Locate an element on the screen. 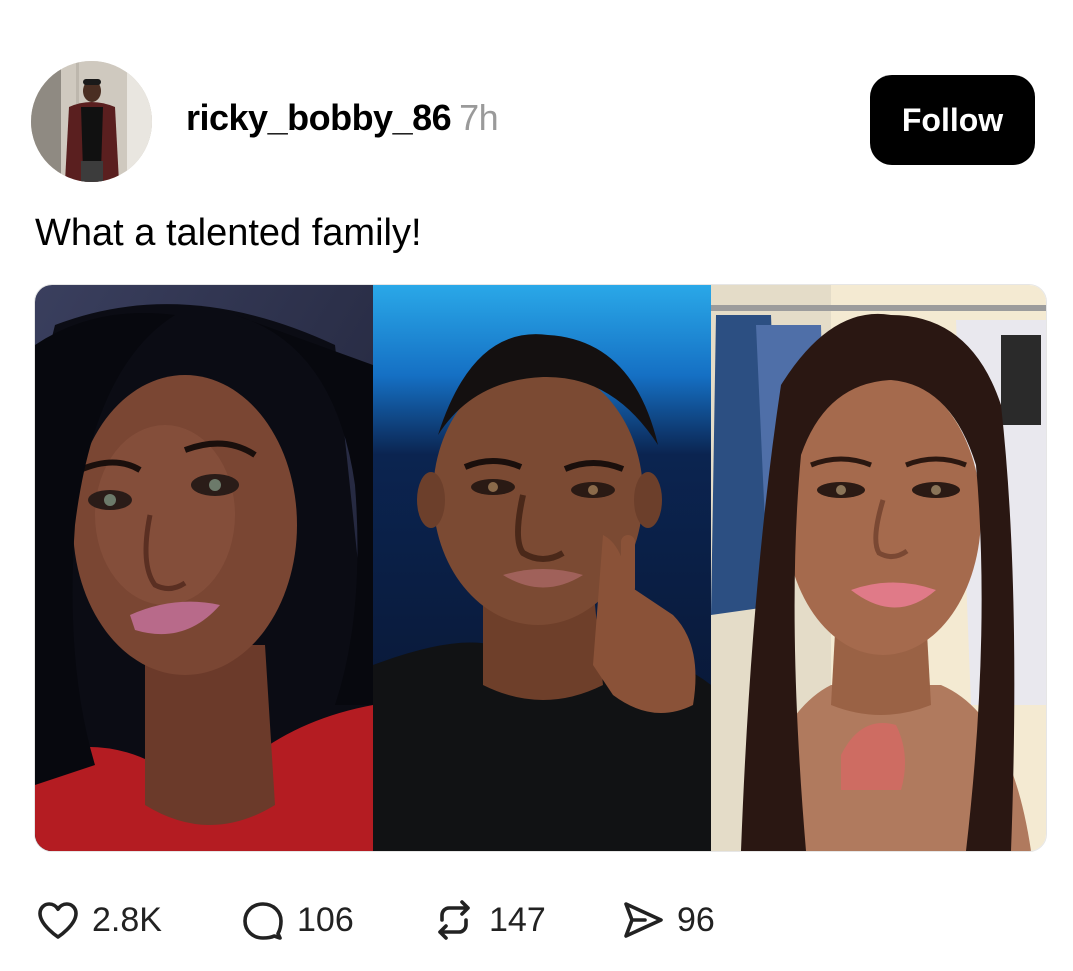 Image resolution: width=1073 pixels, height=971 pixels. post-caption: What a talented family! is located at coordinates (228, 233).